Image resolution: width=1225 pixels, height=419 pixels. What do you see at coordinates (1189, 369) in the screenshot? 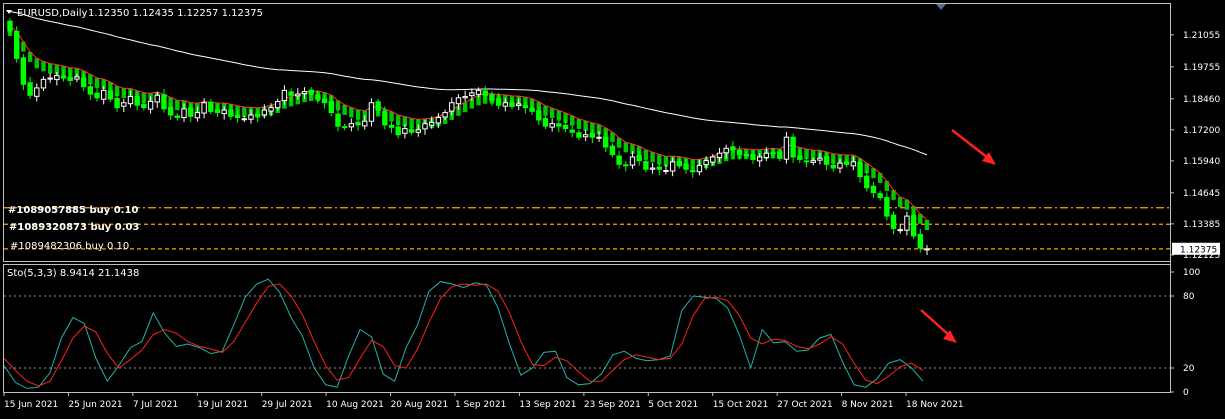
I see `stoch-tick-label: 20` at bounding box center [1189, 369].